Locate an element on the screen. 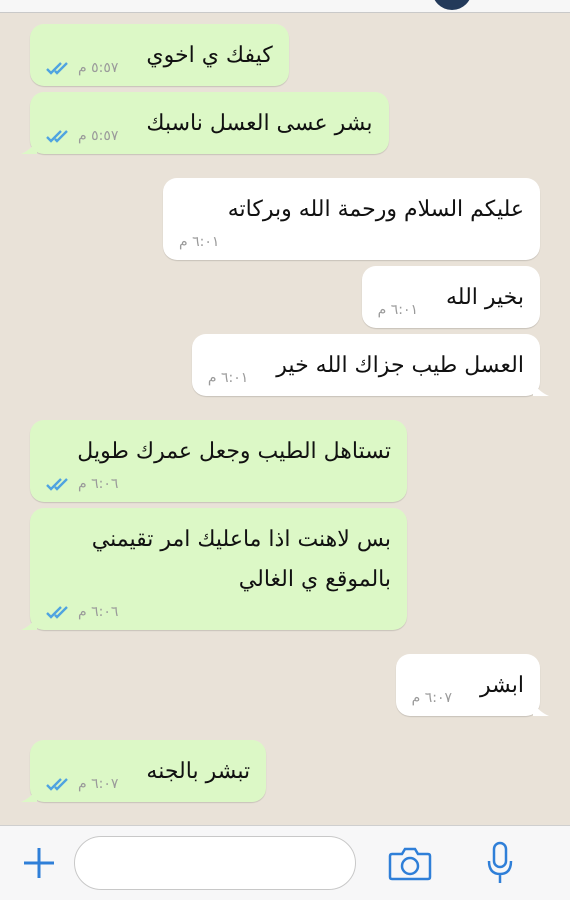 The width and height of the screenshot is (570, 900). plus-icon is located at coordinates (39, 863).